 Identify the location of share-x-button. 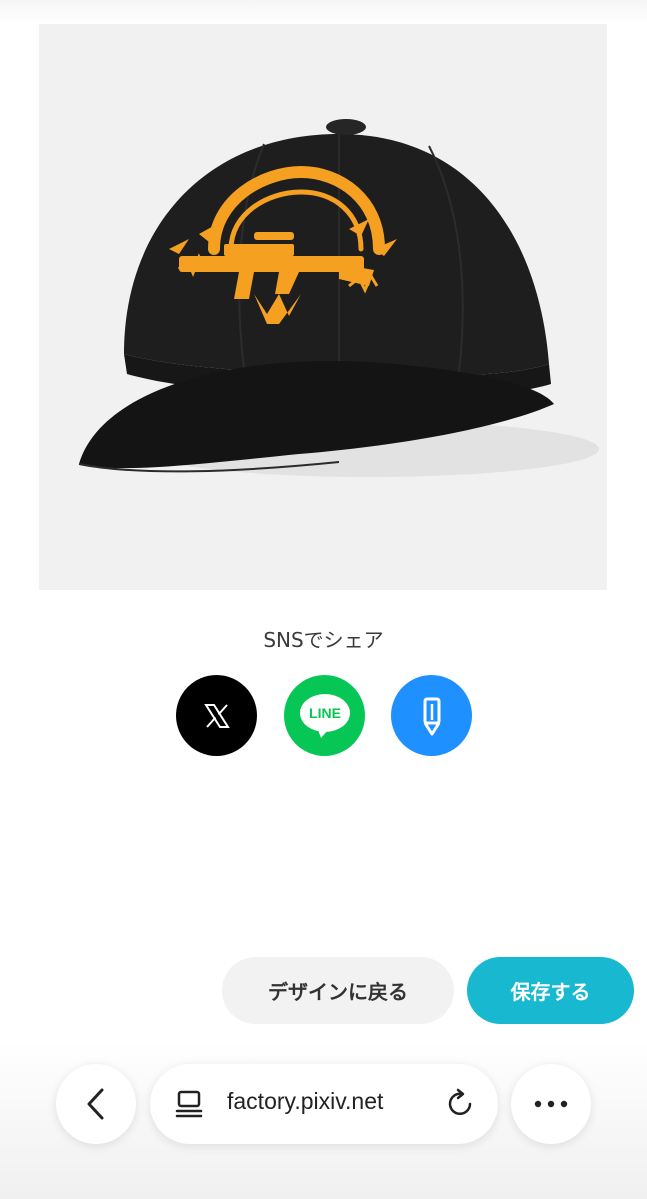
(216, 715).